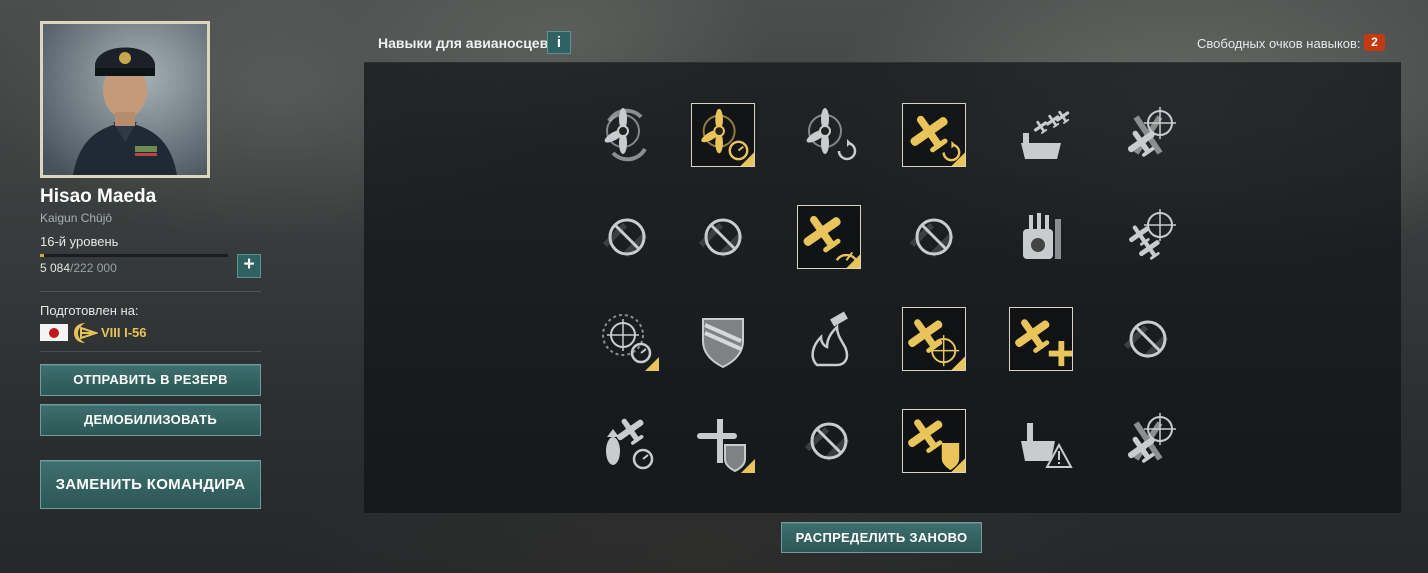 The height and width of the screenshot is (573, 1428). I want to click on skill-propeller-timer-icon, so click(723, 135).